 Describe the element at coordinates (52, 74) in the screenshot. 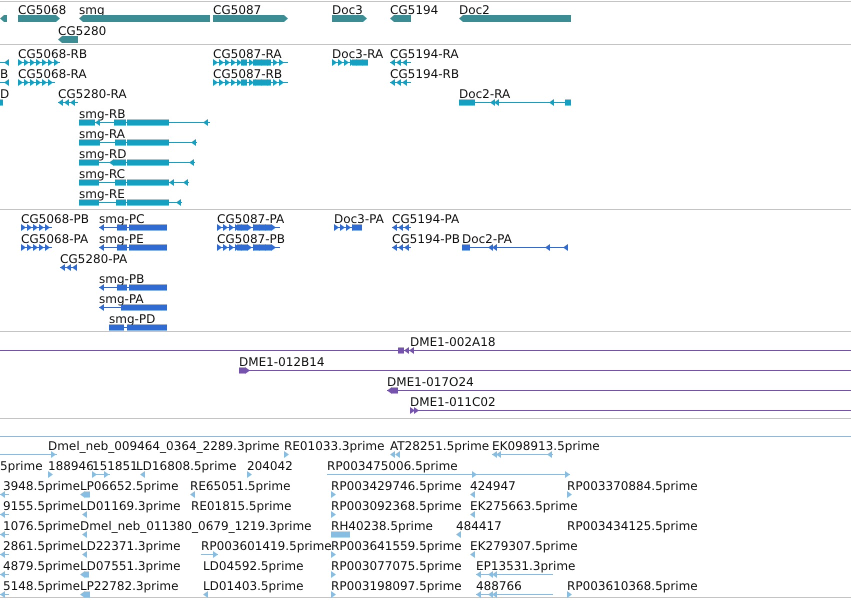

I see `feature-label: CG5068-RA` at that location.